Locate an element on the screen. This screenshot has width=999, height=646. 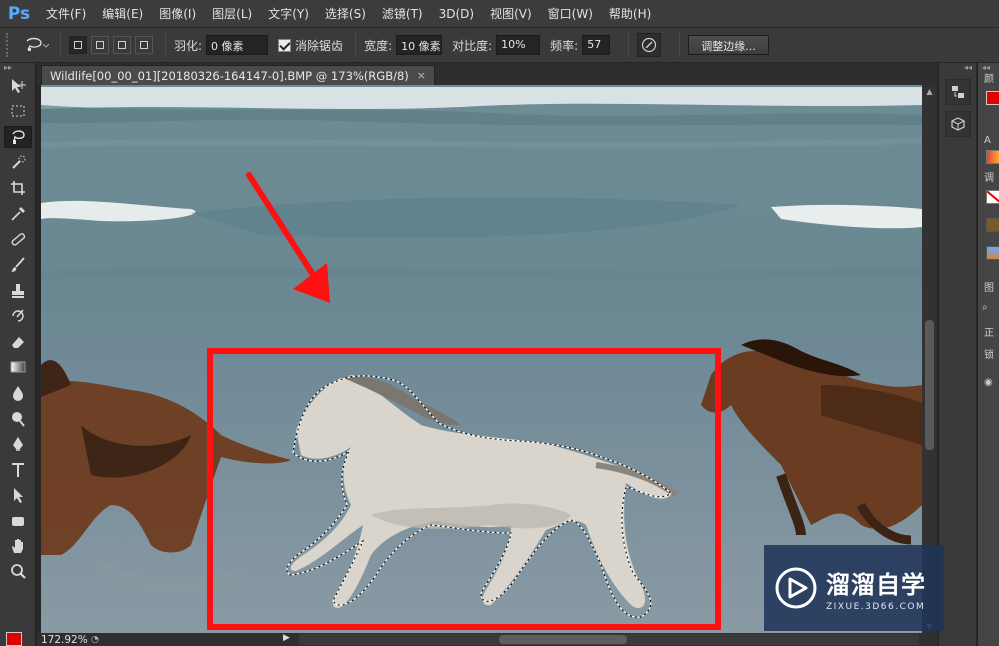
tablet-pressure-button is located at coordinates (649, 45).